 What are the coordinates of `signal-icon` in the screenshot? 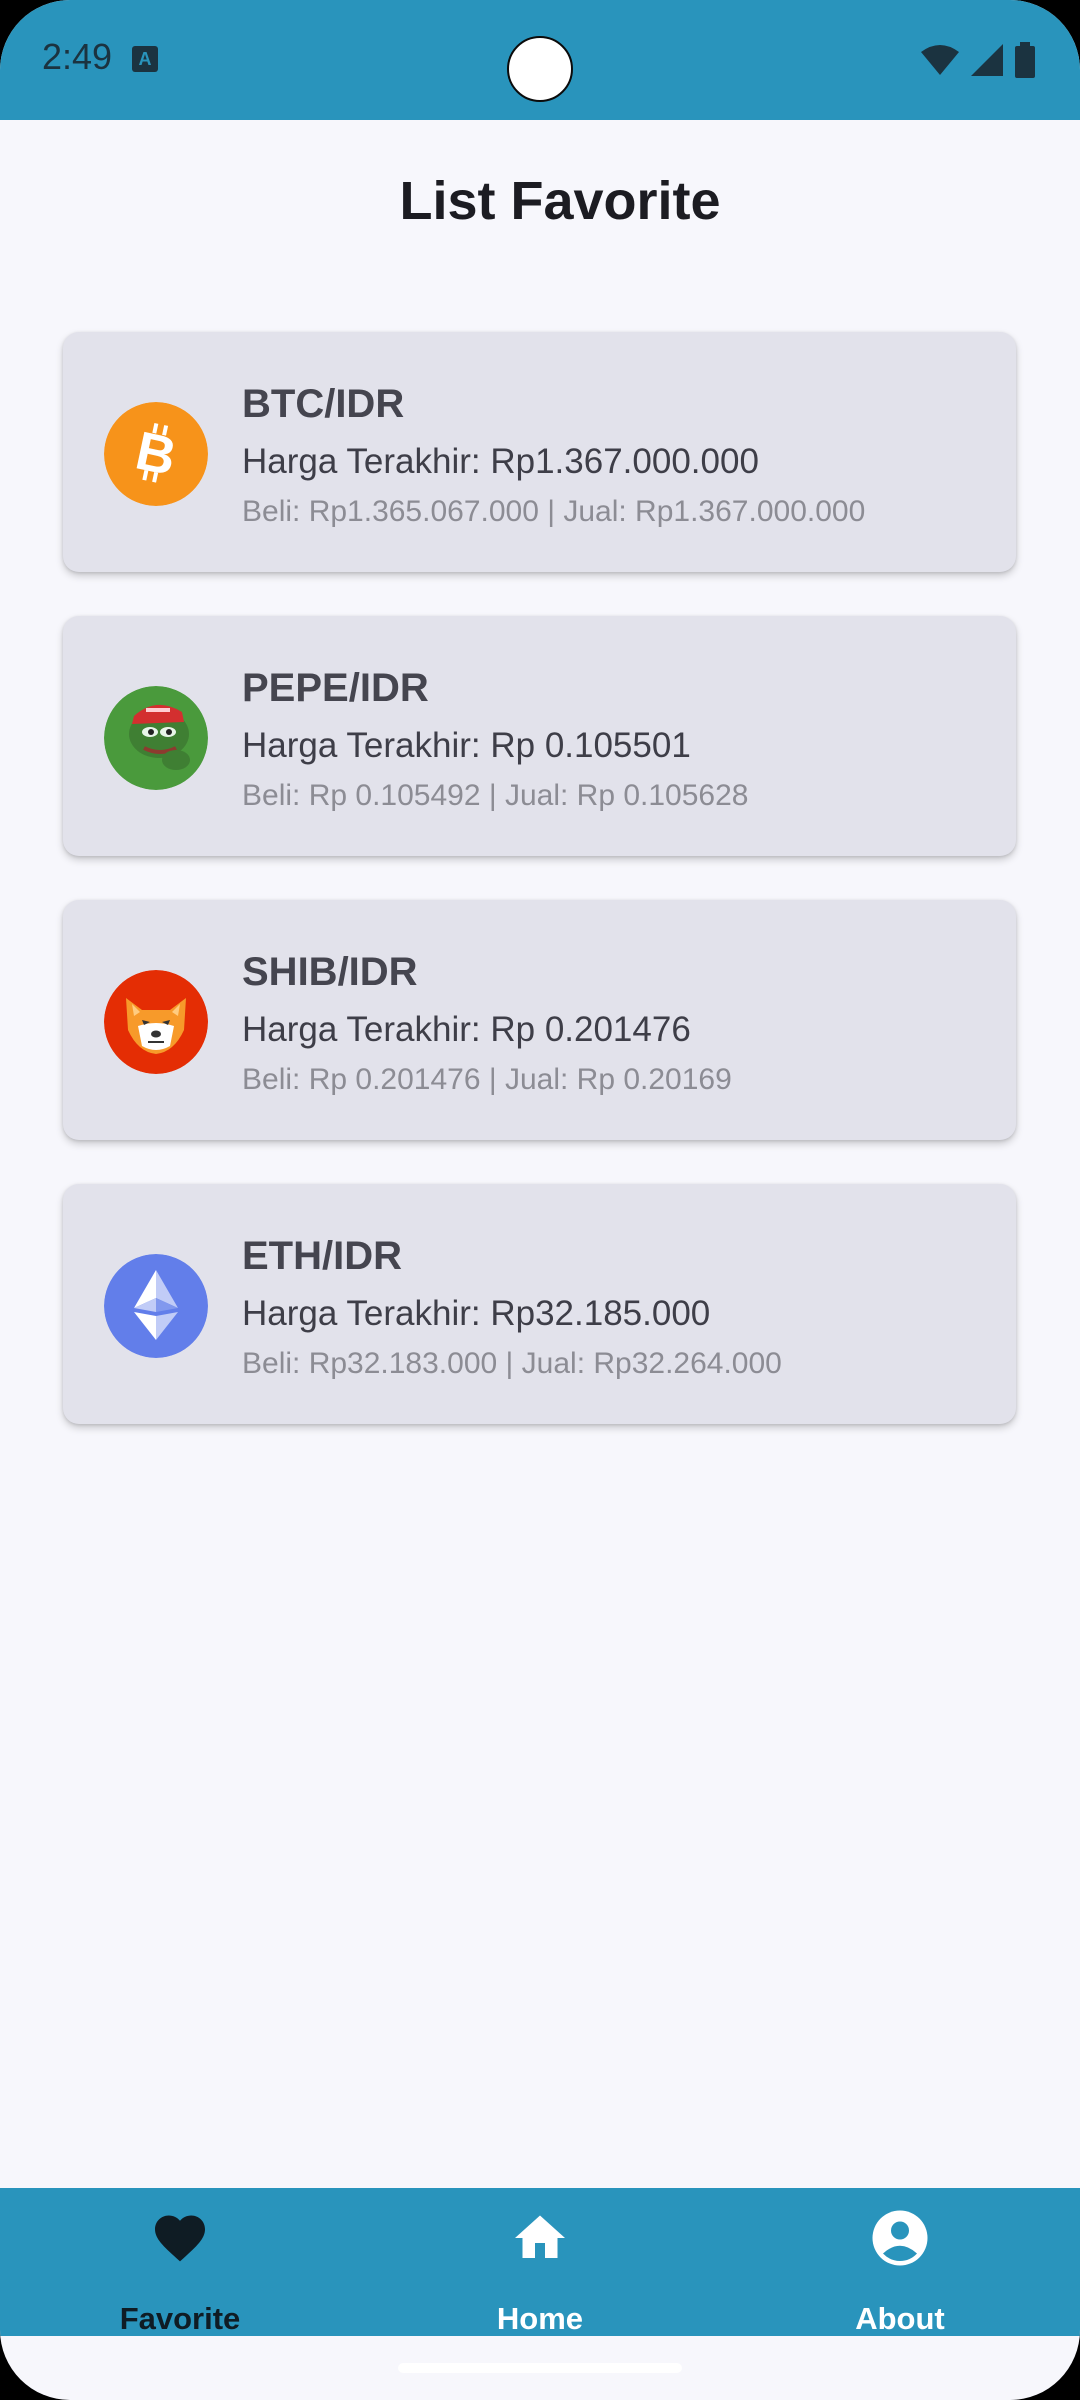 It's located at (987, 60).